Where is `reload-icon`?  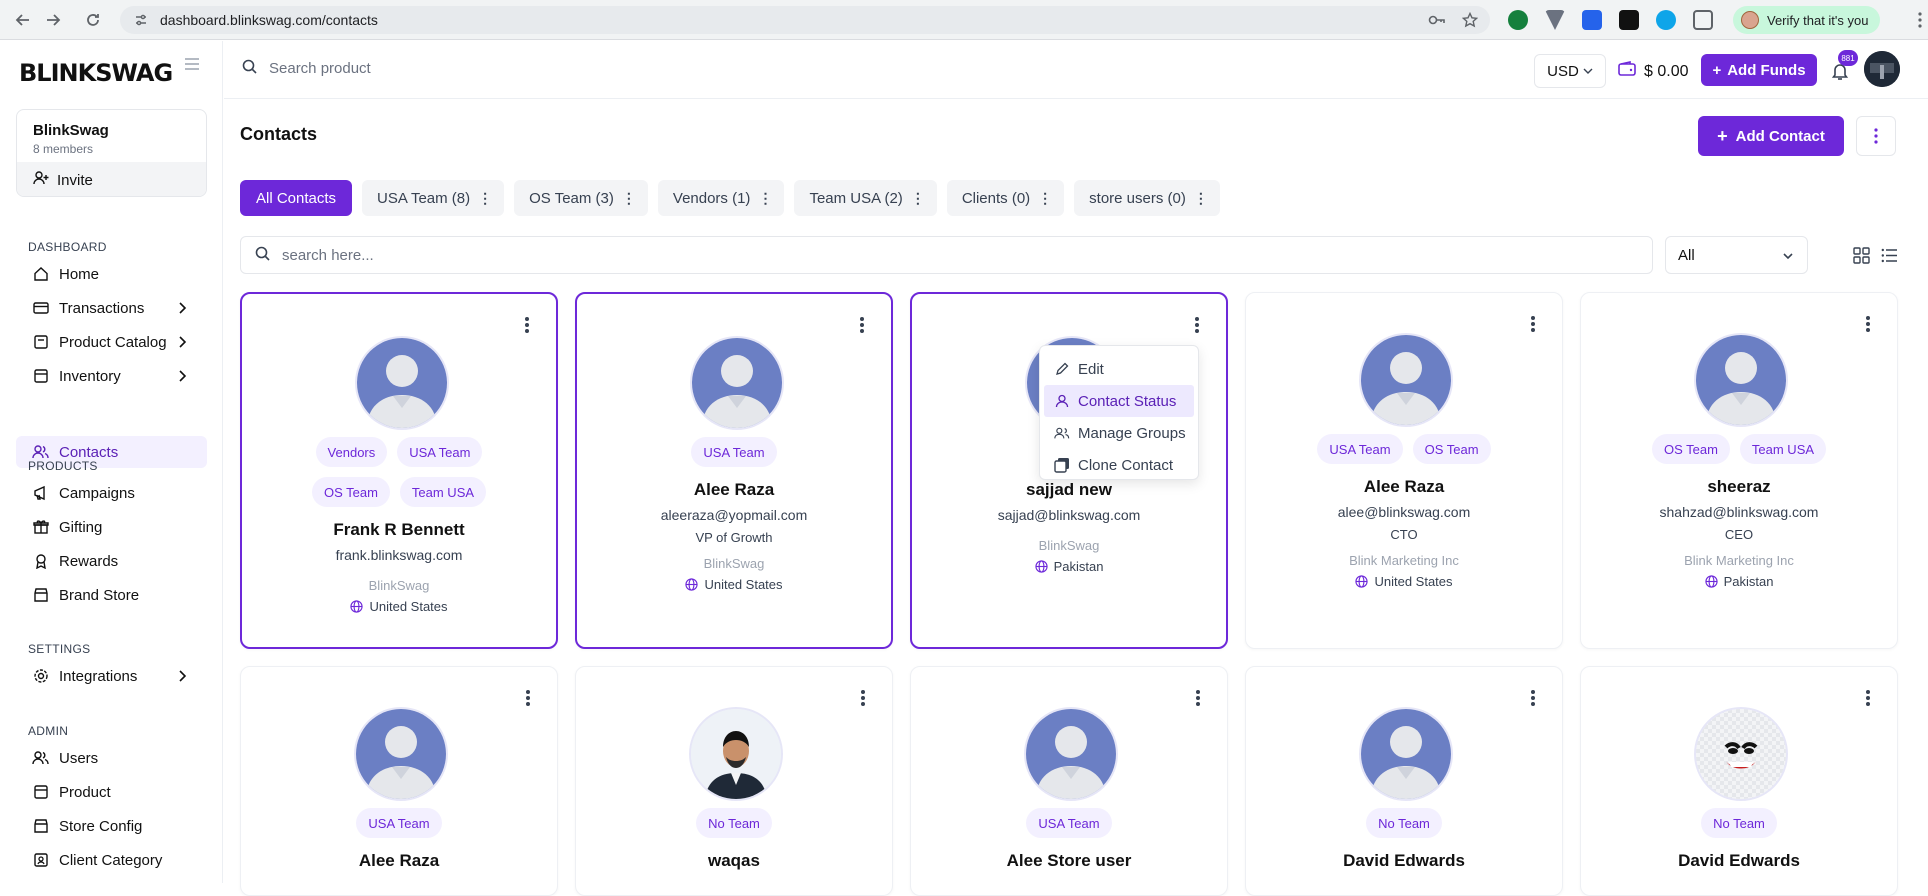
reload-icon is located at coordinates (93, 20).